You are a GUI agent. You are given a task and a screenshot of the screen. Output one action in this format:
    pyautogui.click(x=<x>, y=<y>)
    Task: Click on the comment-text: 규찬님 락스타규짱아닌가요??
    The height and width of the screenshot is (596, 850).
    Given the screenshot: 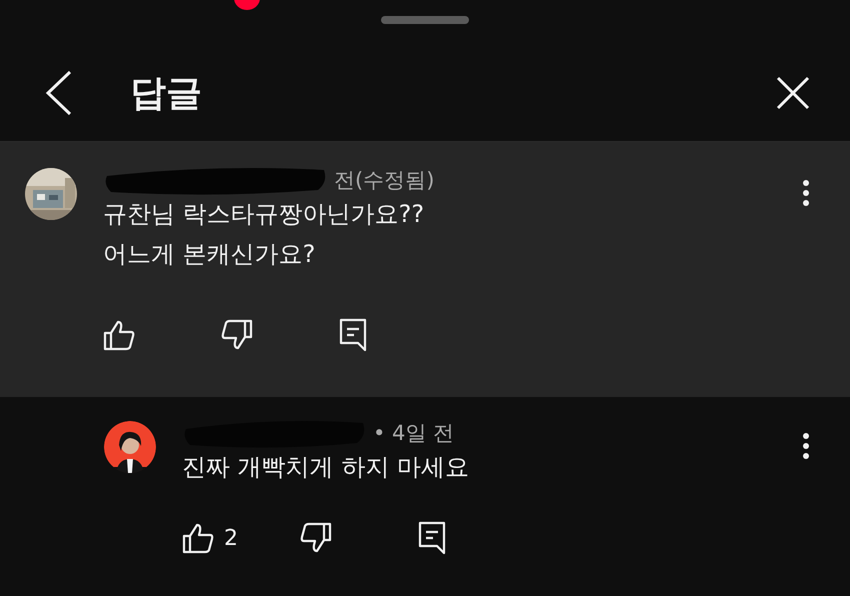 What is the action you would take?
    pyautogui.click(x=264, y=214)
    